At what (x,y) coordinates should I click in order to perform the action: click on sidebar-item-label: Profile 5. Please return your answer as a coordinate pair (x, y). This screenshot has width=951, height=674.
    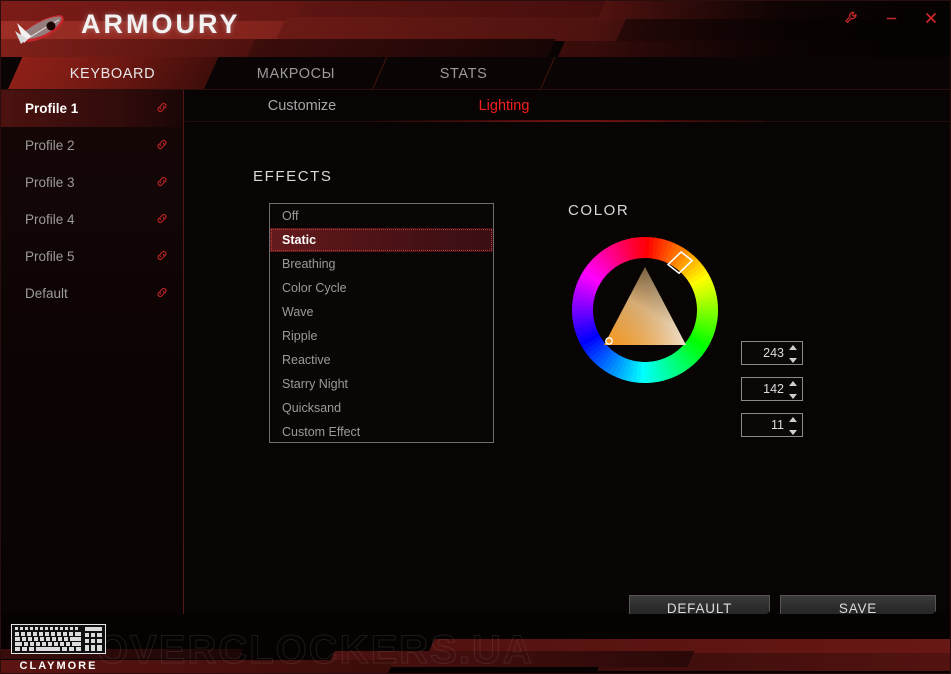
    Looking at the image, I should click on (50, 256).